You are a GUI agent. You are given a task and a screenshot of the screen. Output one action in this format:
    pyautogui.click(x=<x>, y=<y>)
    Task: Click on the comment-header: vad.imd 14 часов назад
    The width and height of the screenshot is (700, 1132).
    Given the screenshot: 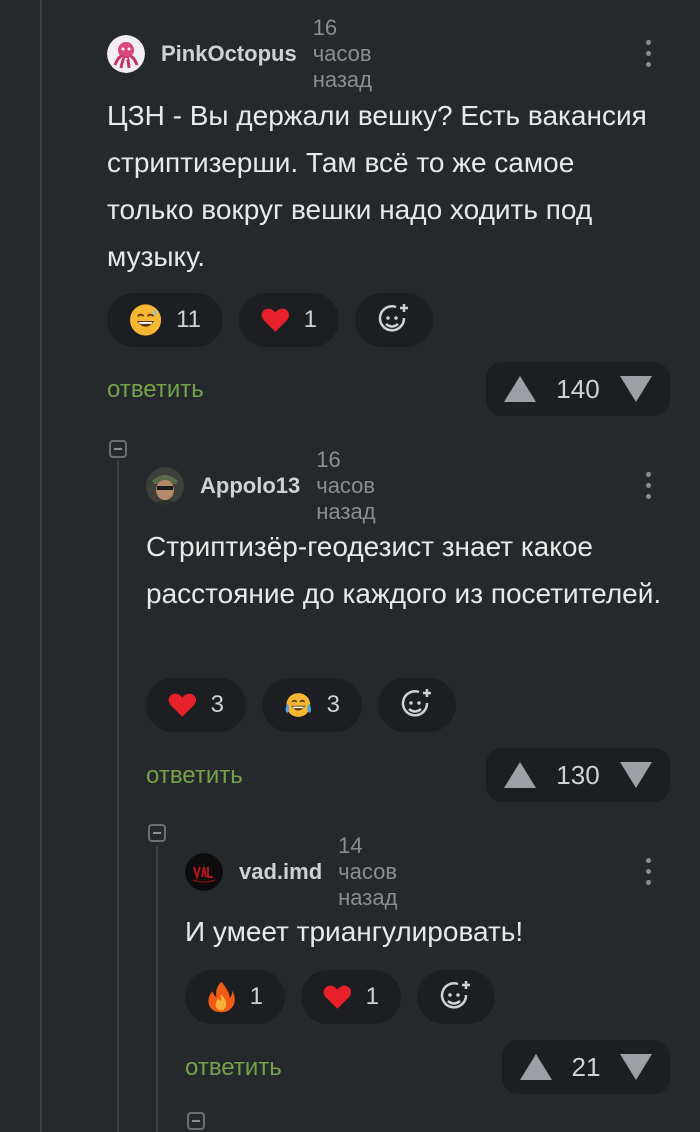 What is the action you would take?
    pyautogui.click(x=291, y=871)
    